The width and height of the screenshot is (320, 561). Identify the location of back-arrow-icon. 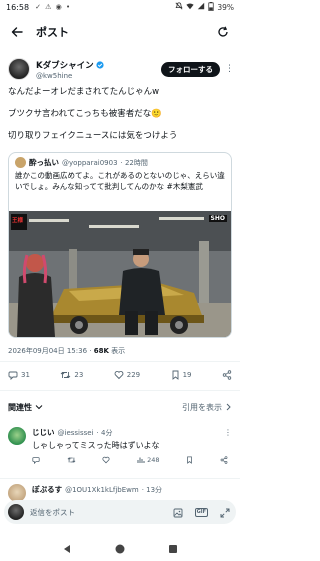
(17, 32).